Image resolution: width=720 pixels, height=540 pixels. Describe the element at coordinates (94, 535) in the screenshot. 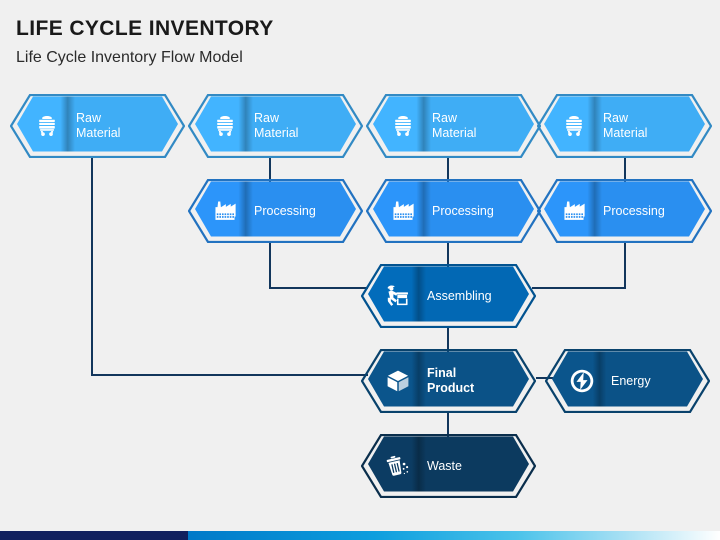

I see `footer-bar-navy-segment` at that location.